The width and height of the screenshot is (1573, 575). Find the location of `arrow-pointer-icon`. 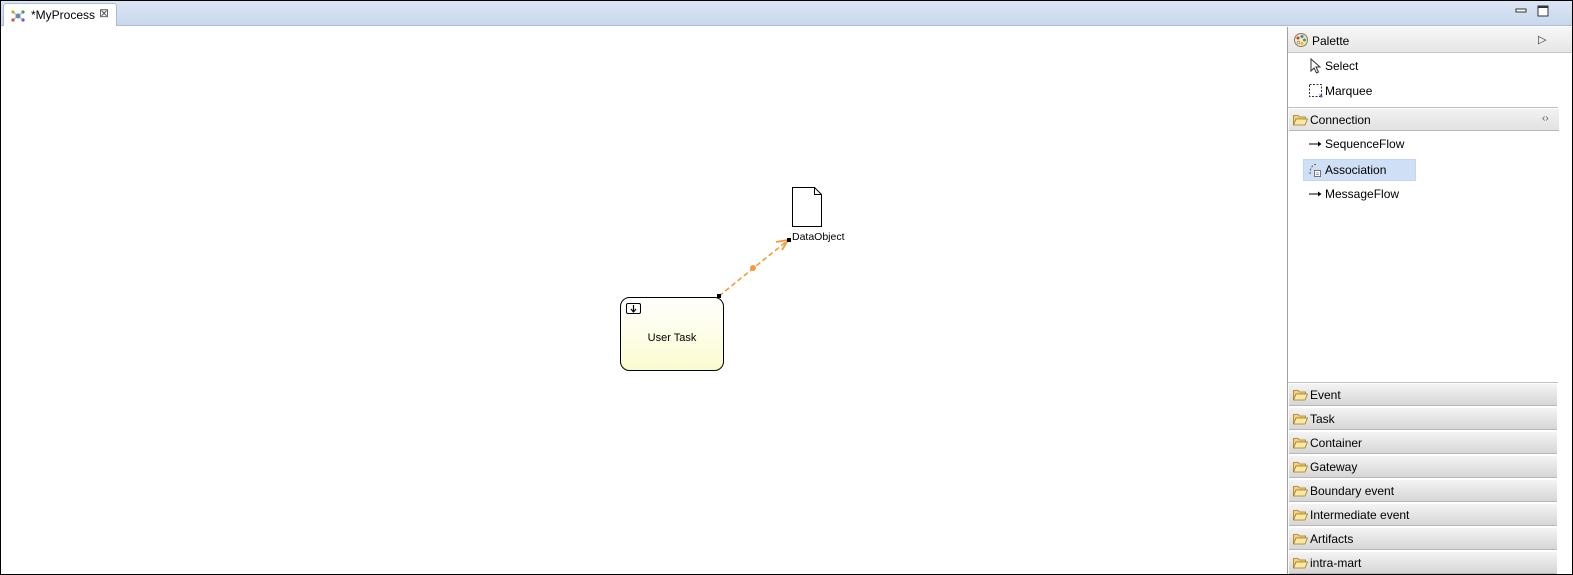

arrow-pointer-icon is located at coordinates (1316, 66).